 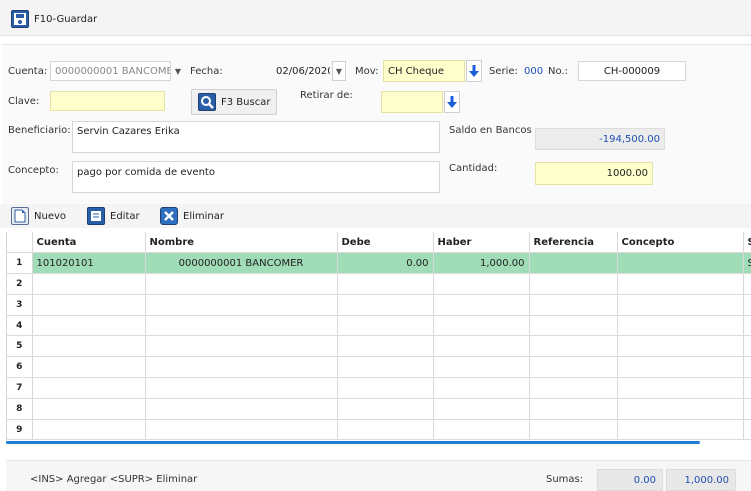 I want to click on buscar-button: F3 Buscar, so click(x=234, y=102).